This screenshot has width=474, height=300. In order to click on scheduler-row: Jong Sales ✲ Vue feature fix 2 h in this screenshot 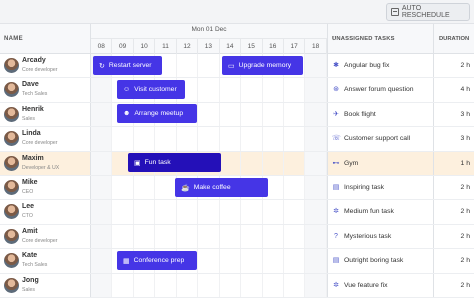, I will do `click(237, 285)`.